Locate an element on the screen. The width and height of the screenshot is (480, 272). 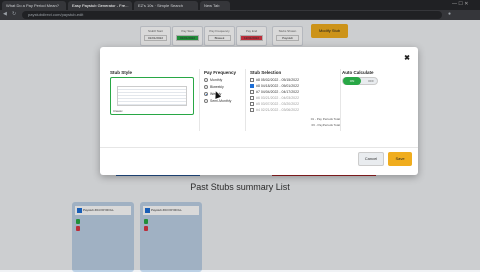
stub-meta-text: 01 - Pay Periods Total is located at coordinates (325, 119).